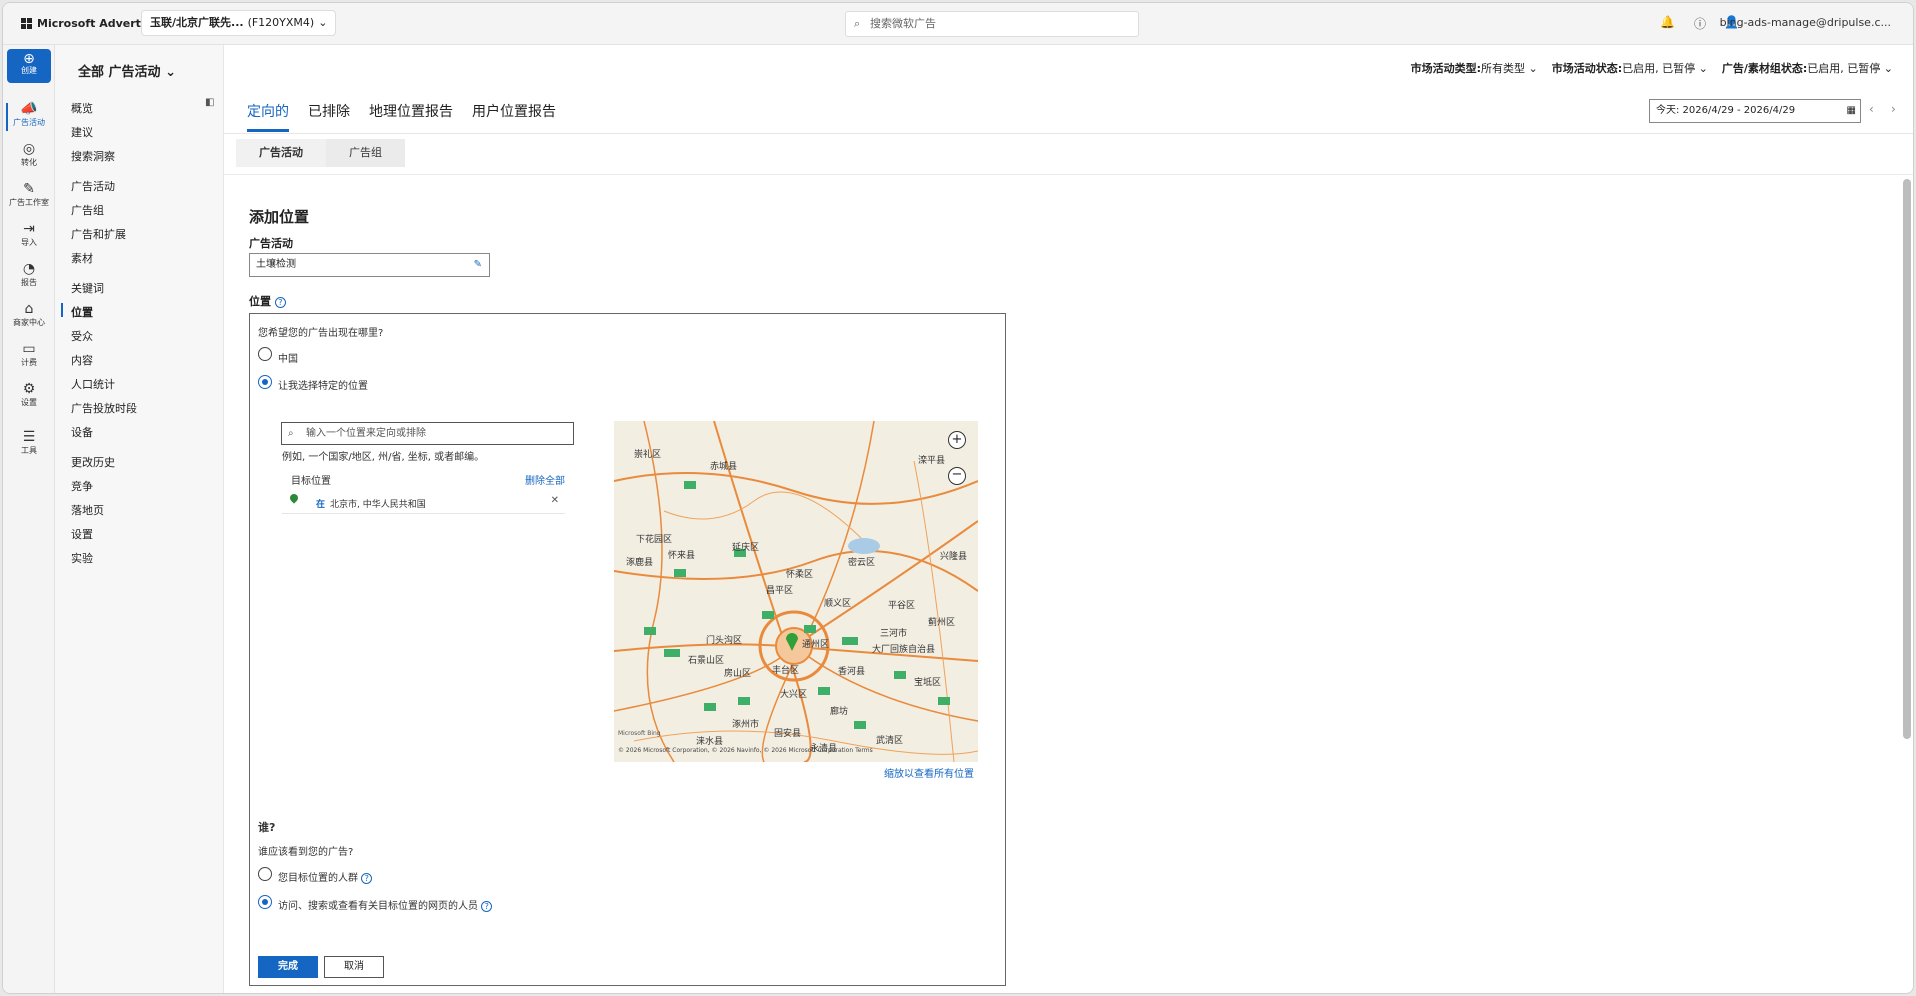  I want to click on nav-label: 报告, so click(29, 282).